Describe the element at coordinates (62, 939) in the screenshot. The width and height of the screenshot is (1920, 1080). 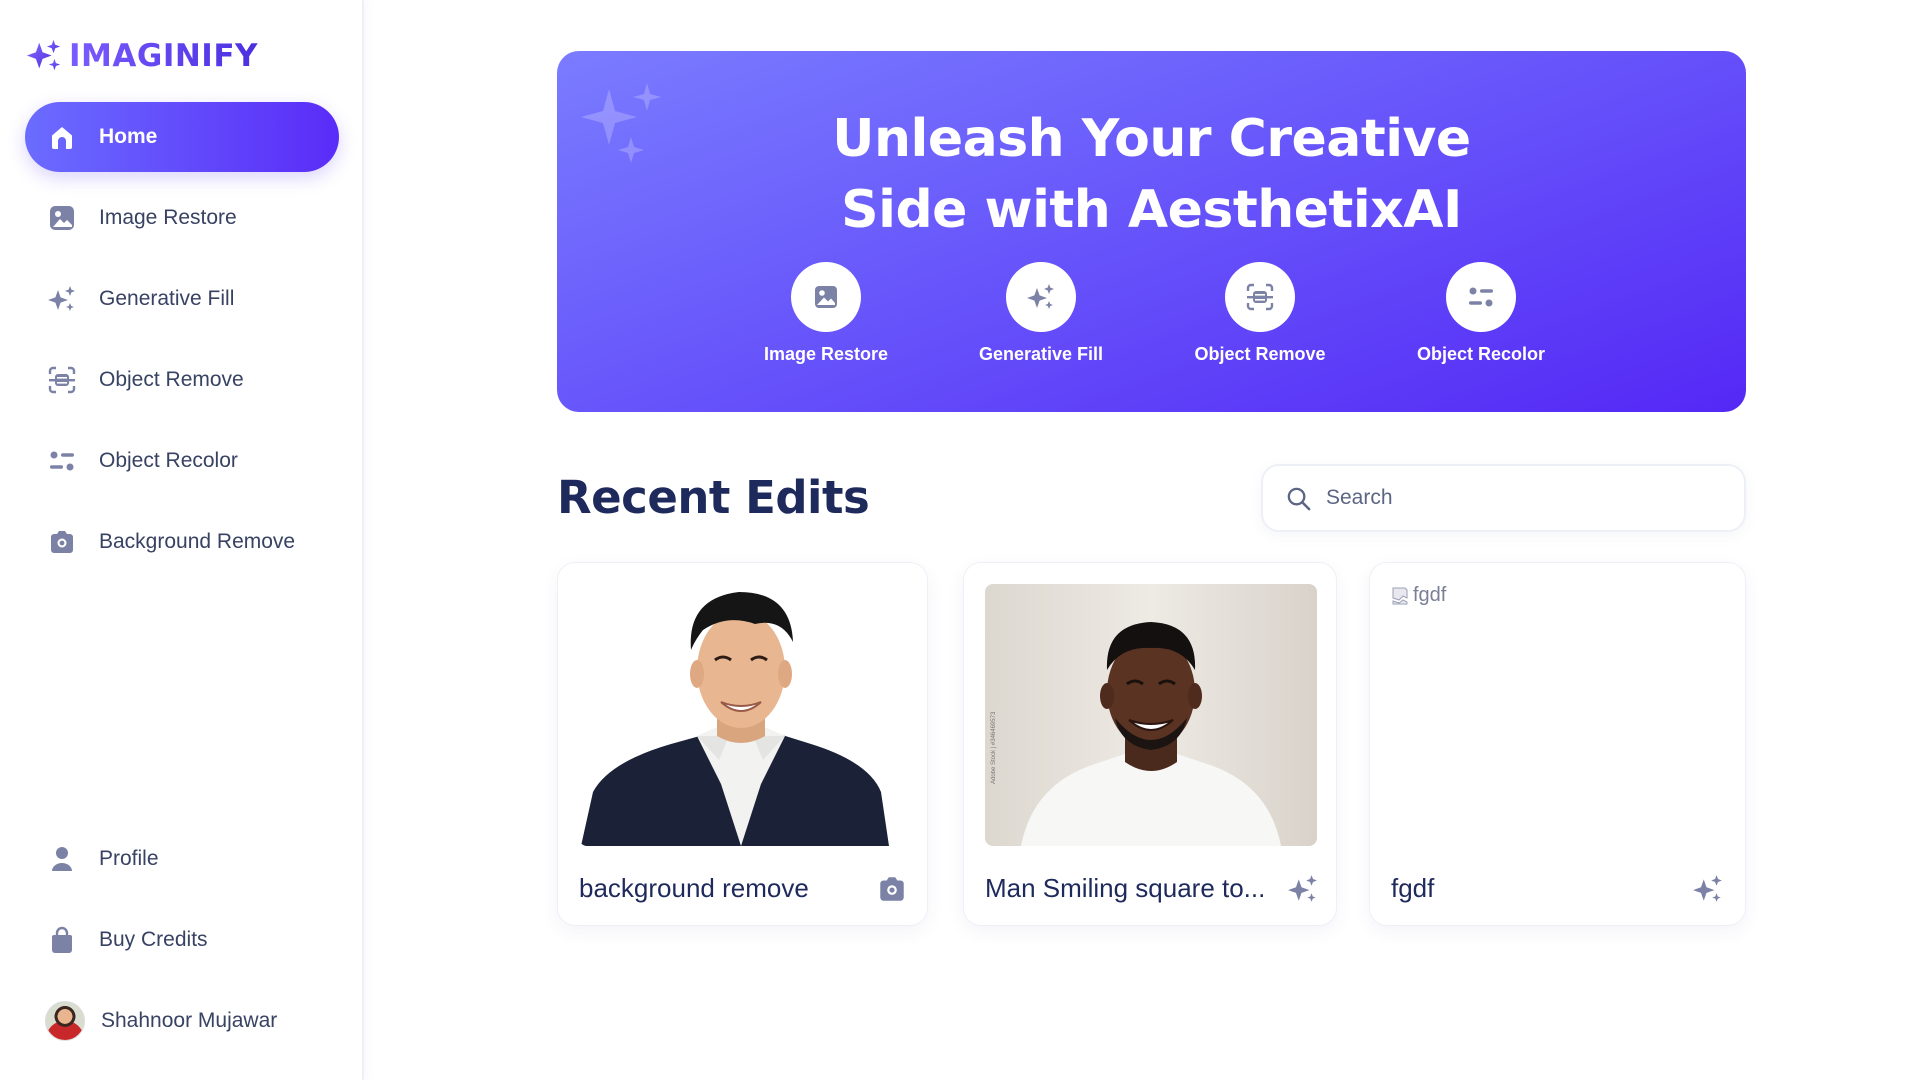
I see `bag-icon` at that location.